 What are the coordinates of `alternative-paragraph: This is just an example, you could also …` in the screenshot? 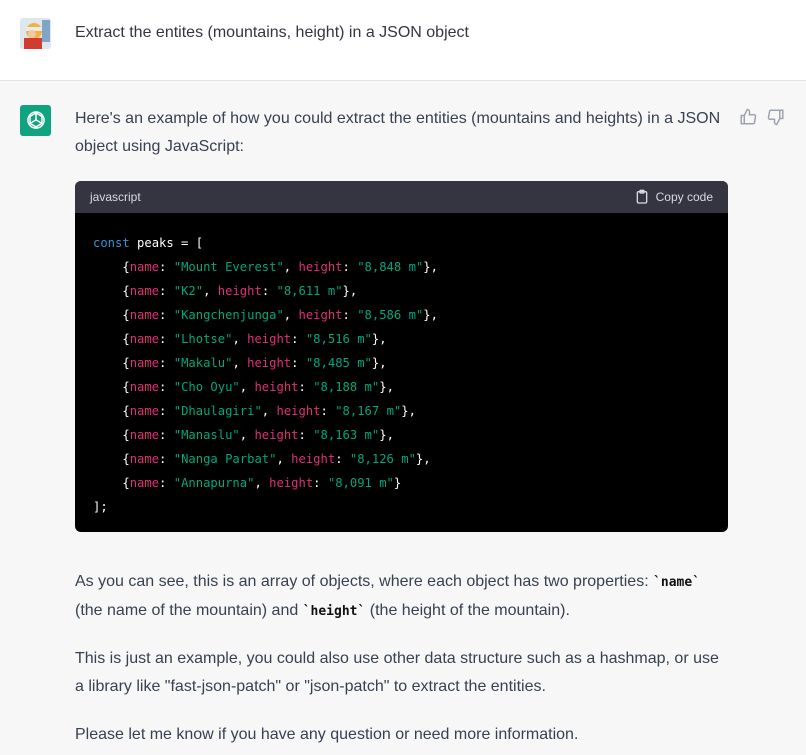 It's located at (397, 672).